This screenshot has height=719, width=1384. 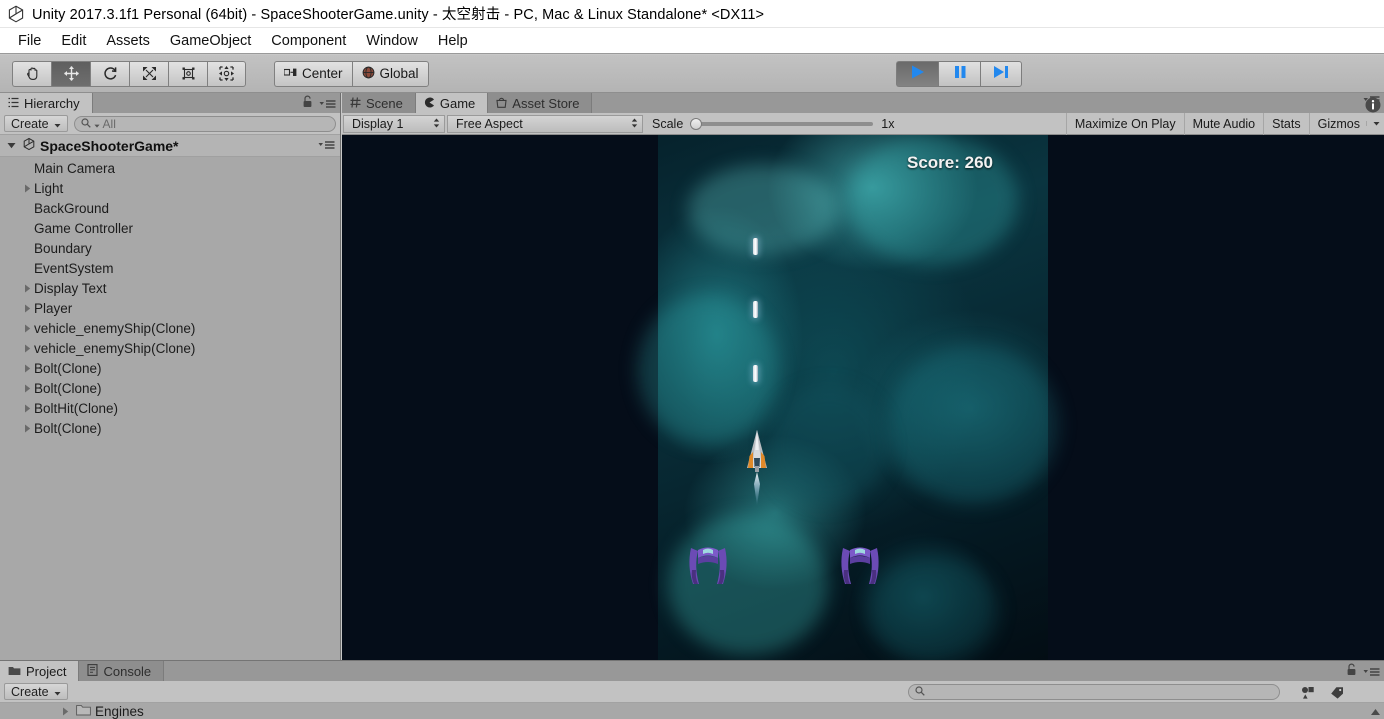 I want to click on stats-button: Stats, so click(x=1286, y=123).